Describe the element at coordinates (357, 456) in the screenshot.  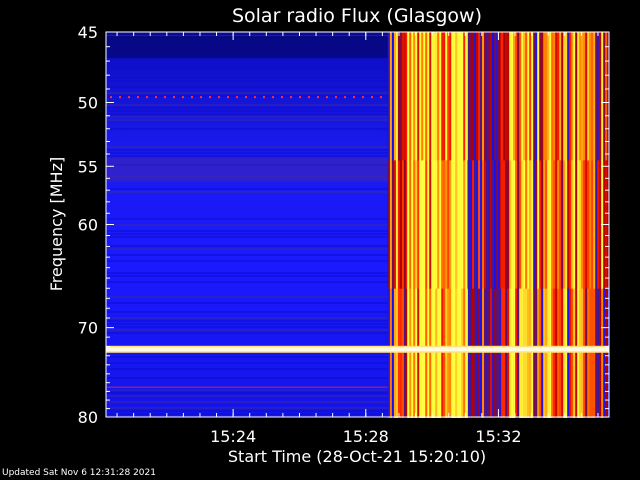
I see `x-axis-label: Start Time (28-Oct-21 15:20:10)` at that location.